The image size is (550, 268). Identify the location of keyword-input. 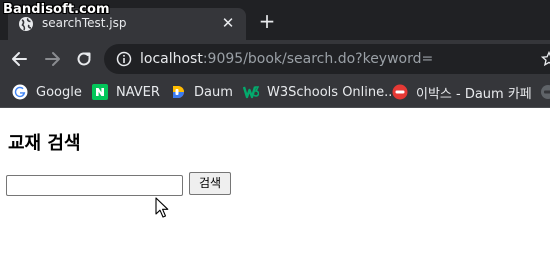
(94, 185).